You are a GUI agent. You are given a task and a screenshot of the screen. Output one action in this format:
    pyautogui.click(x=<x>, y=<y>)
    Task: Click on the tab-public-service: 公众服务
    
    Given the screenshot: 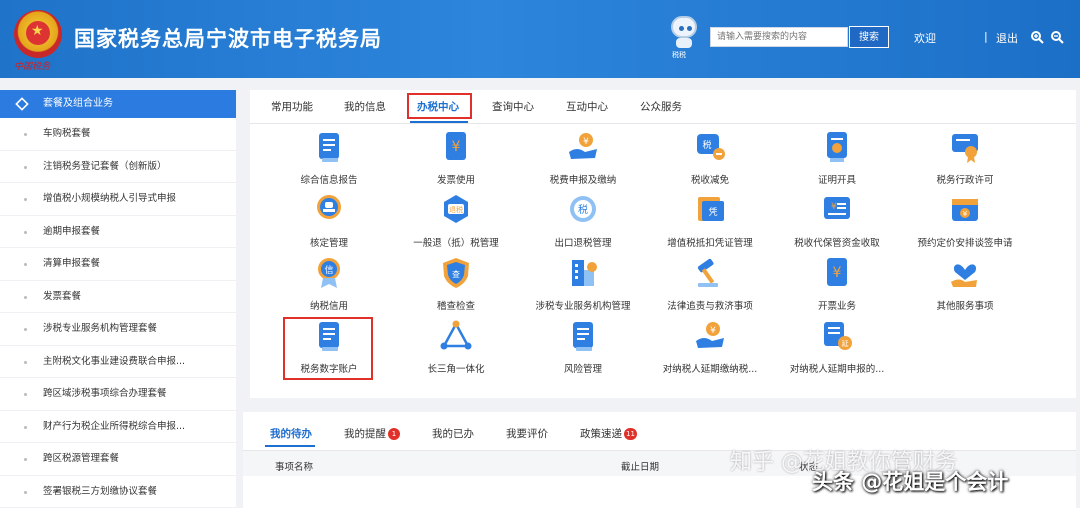 What is the action you would take?
    pyautogui.click(x=661, y=106)
    